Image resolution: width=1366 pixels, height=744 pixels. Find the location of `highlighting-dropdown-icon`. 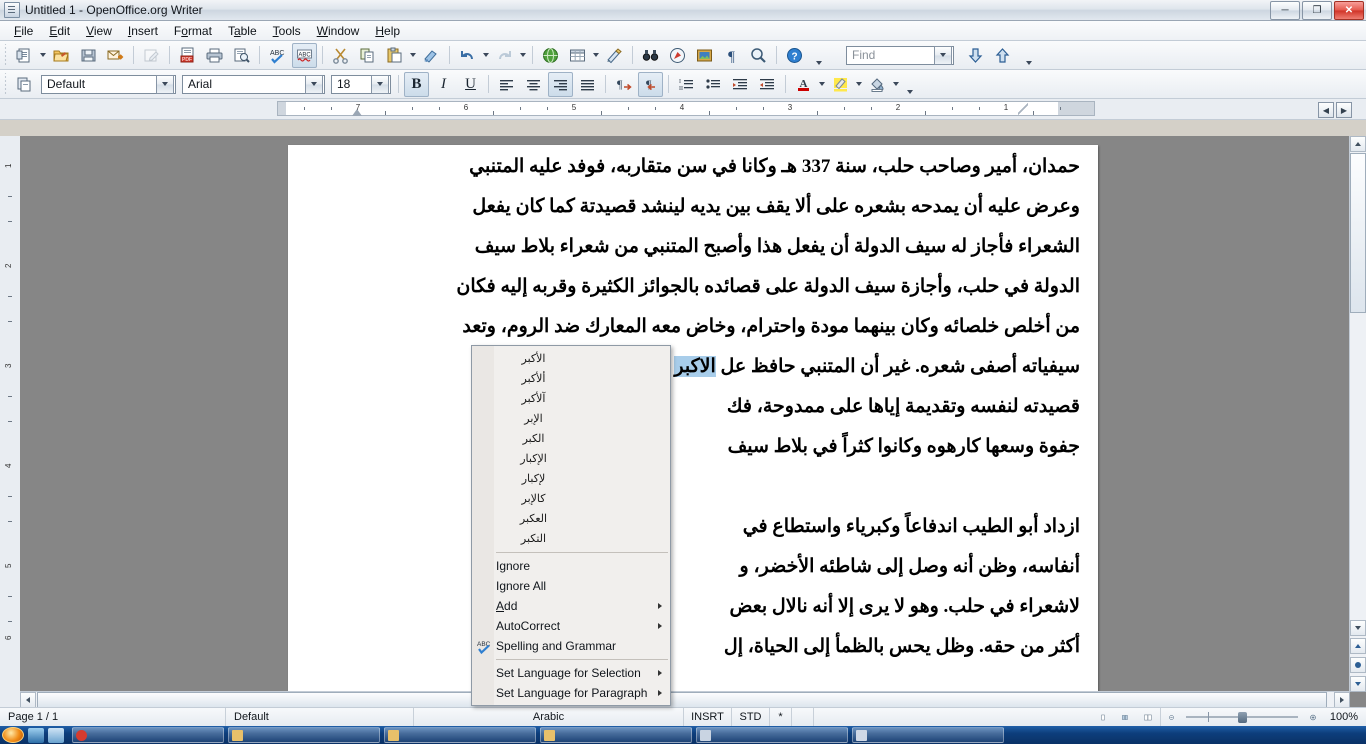

highlighting-dropdown-icon is located at coordinates (859, 84).